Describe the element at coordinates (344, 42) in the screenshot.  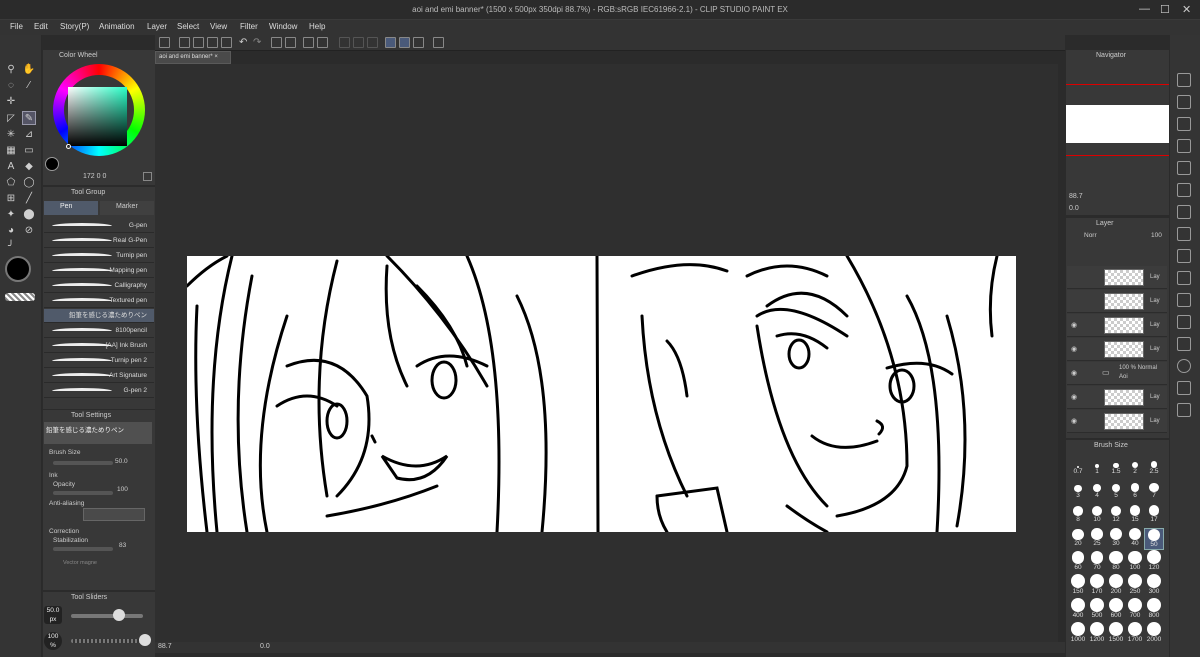
I see `crop-icon` at that location.